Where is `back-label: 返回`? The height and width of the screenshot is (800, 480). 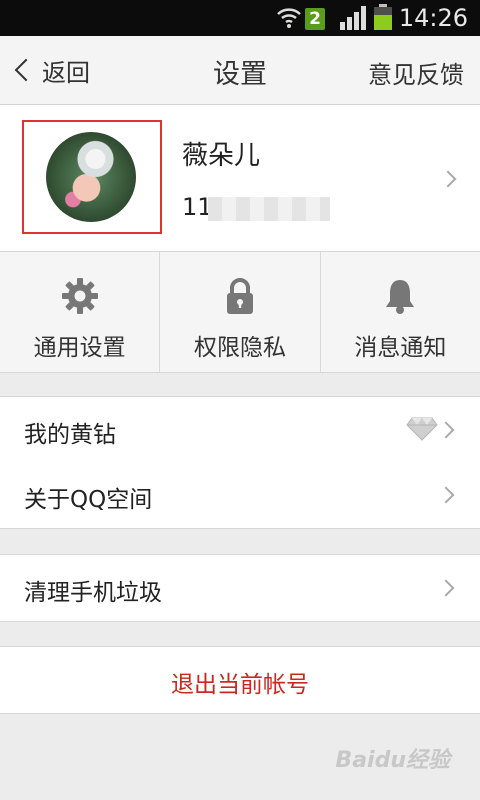 back-label: 返回 is located at coordinates (66, 72).